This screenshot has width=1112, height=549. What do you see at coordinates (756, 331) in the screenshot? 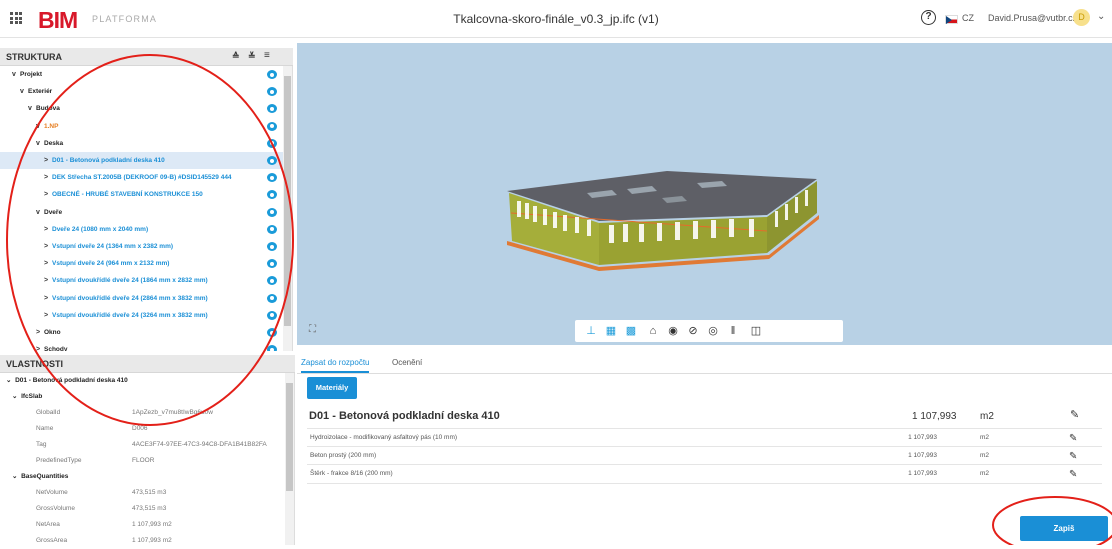
I see `door-icon: ◫` at bounding box center [756, 331].